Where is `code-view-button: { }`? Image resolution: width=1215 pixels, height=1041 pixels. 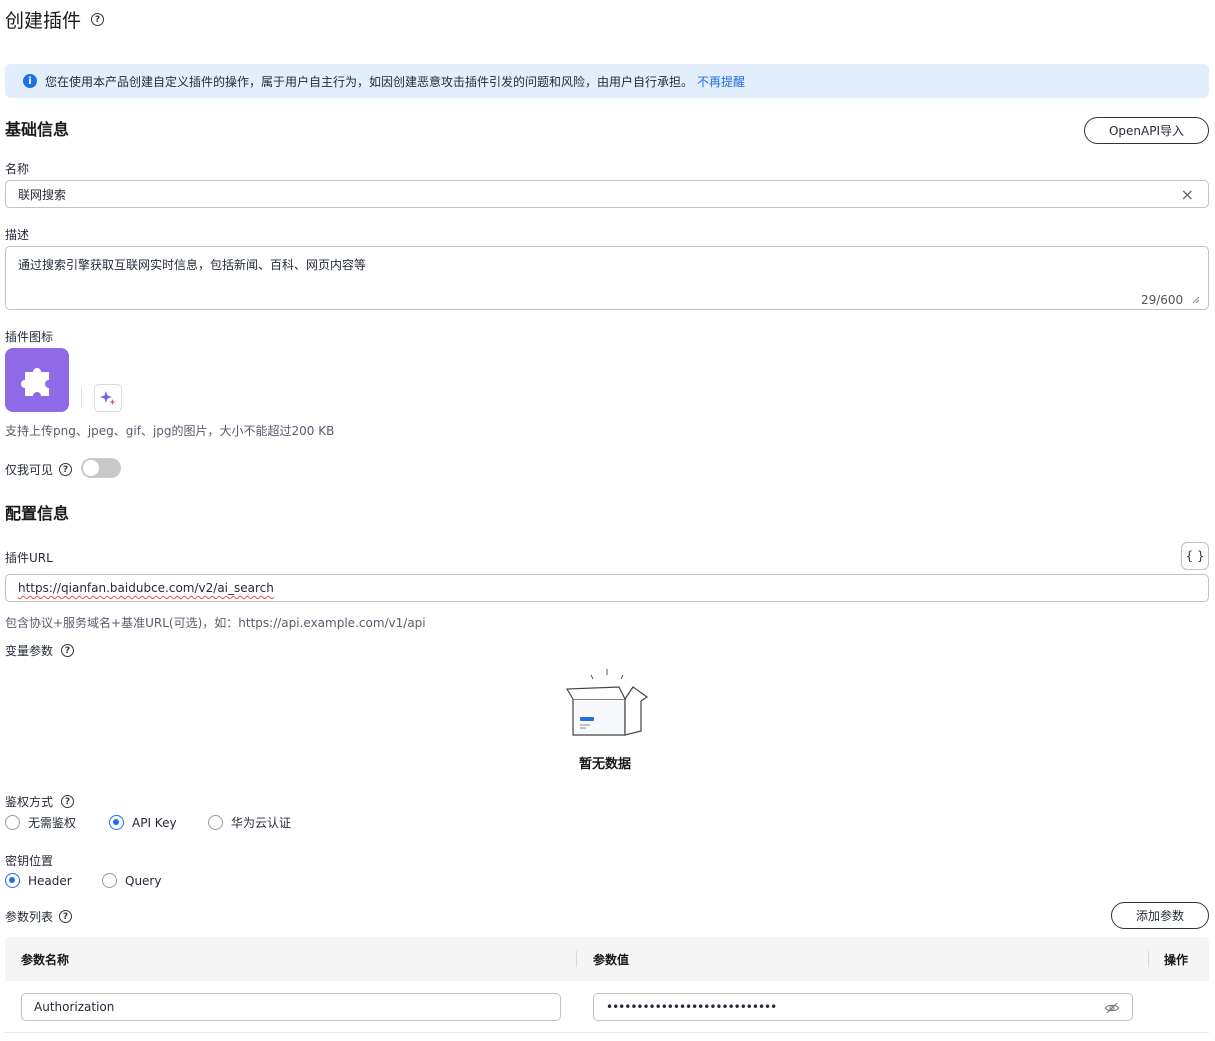
code-view-button: { } is located at coordinates (1195, 556).